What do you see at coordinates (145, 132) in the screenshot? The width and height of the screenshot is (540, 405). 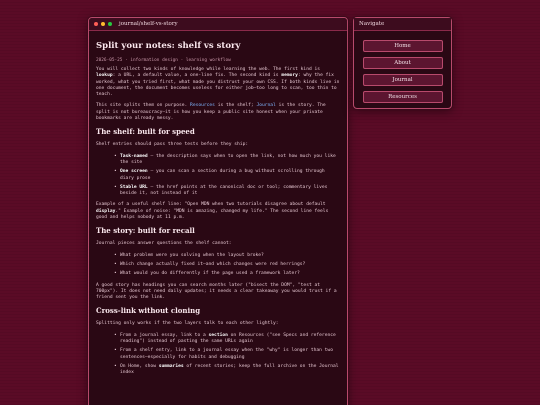 I see `section-heading-shelf: The shelf: built for speed` at bounding box center [145, 132].